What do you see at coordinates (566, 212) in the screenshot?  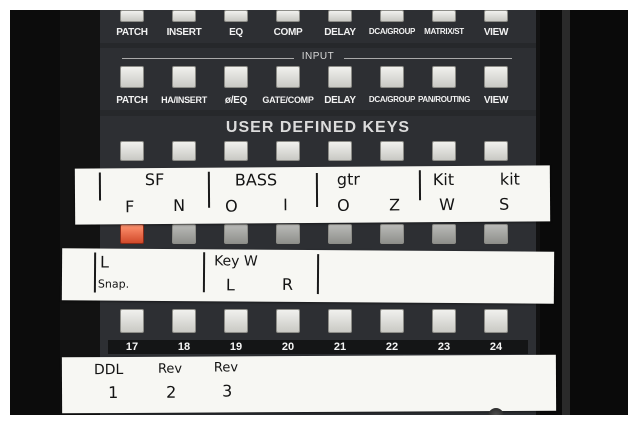 I see `console-rail` at bounding box center [566, 212].